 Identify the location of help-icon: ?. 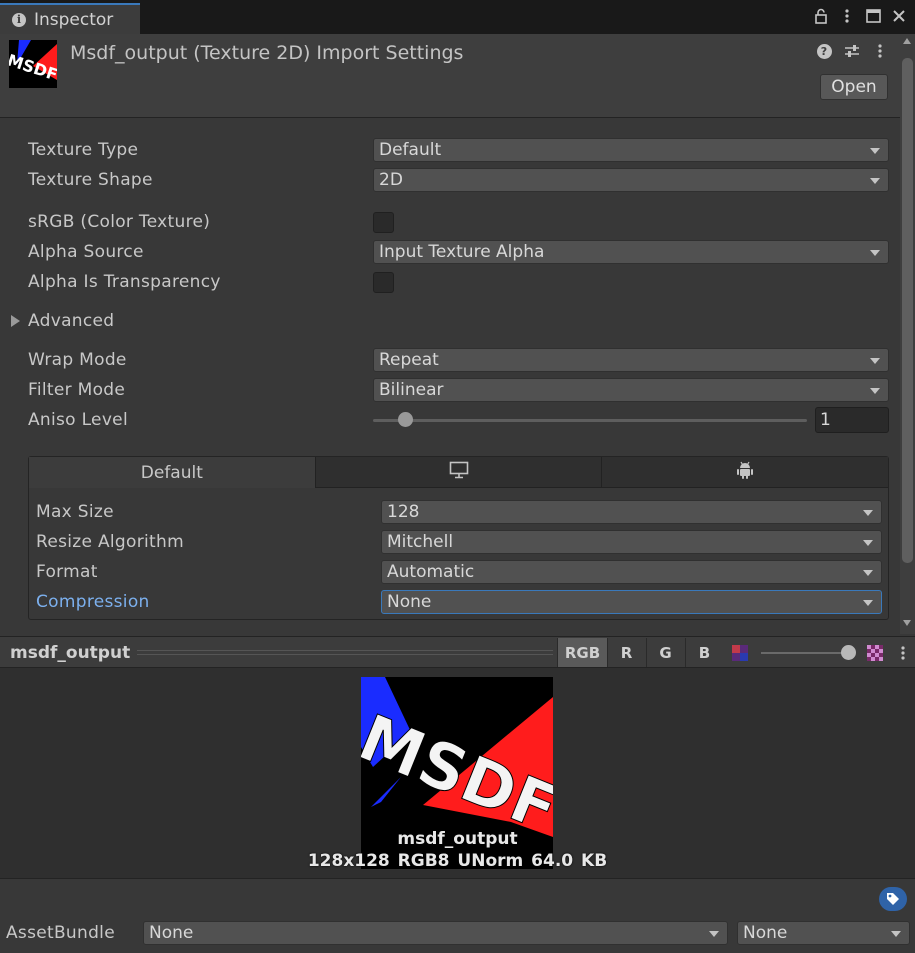
(824, 51).